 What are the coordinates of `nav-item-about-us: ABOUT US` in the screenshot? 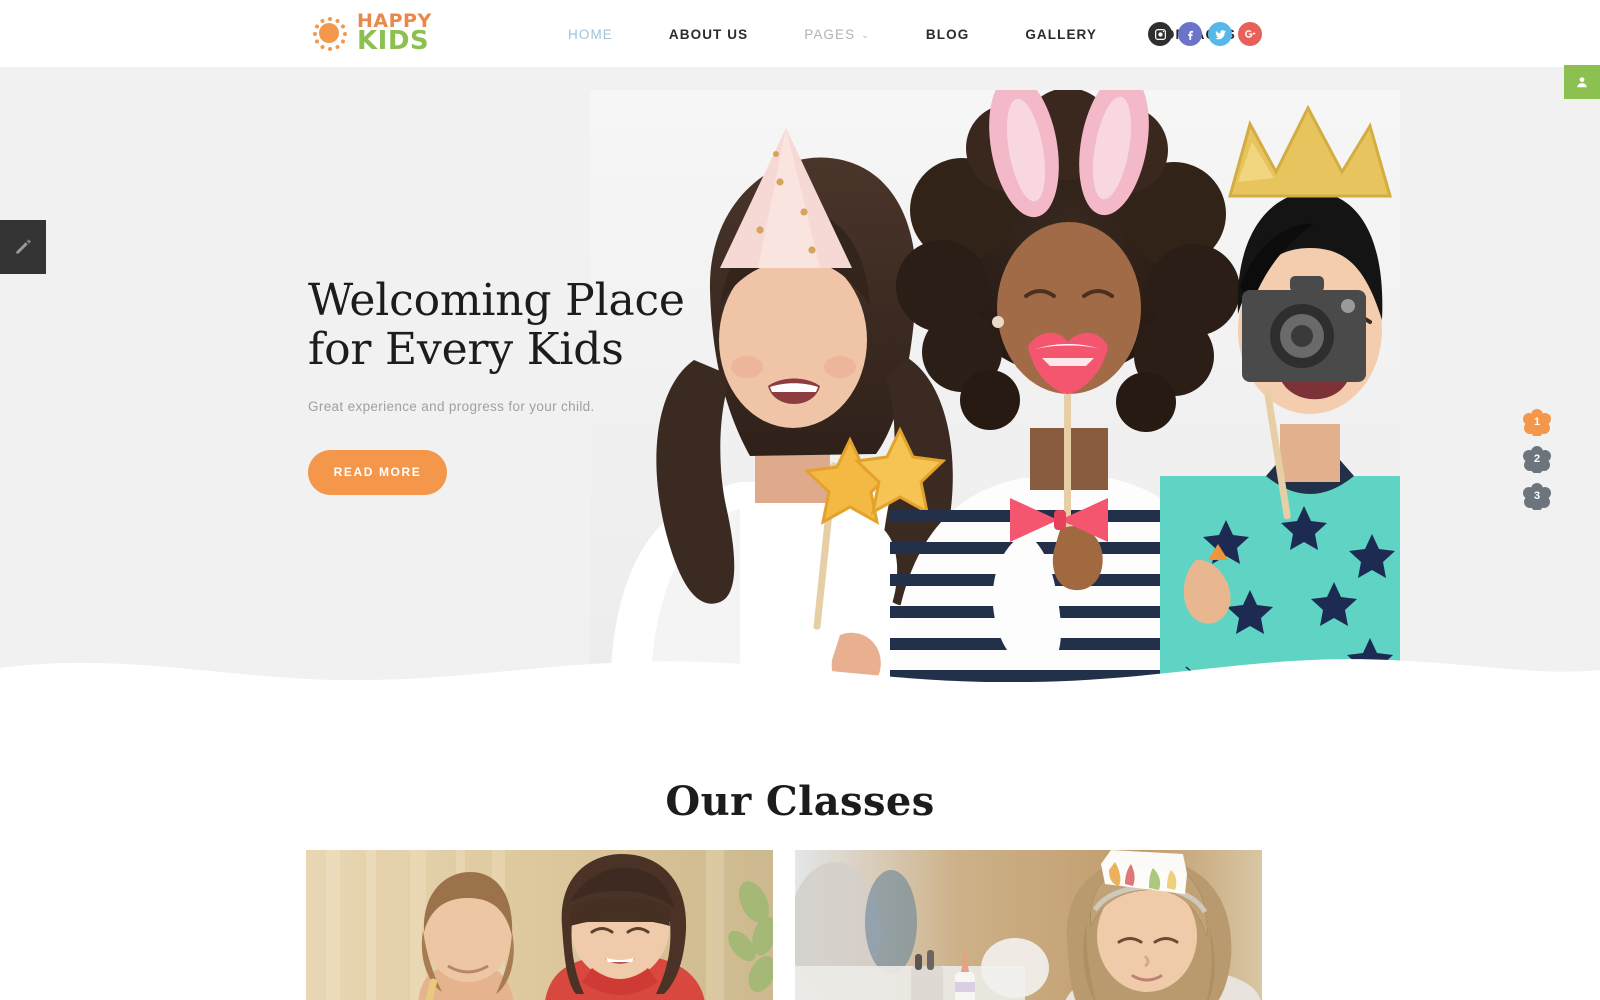 It's located at (708, 34).